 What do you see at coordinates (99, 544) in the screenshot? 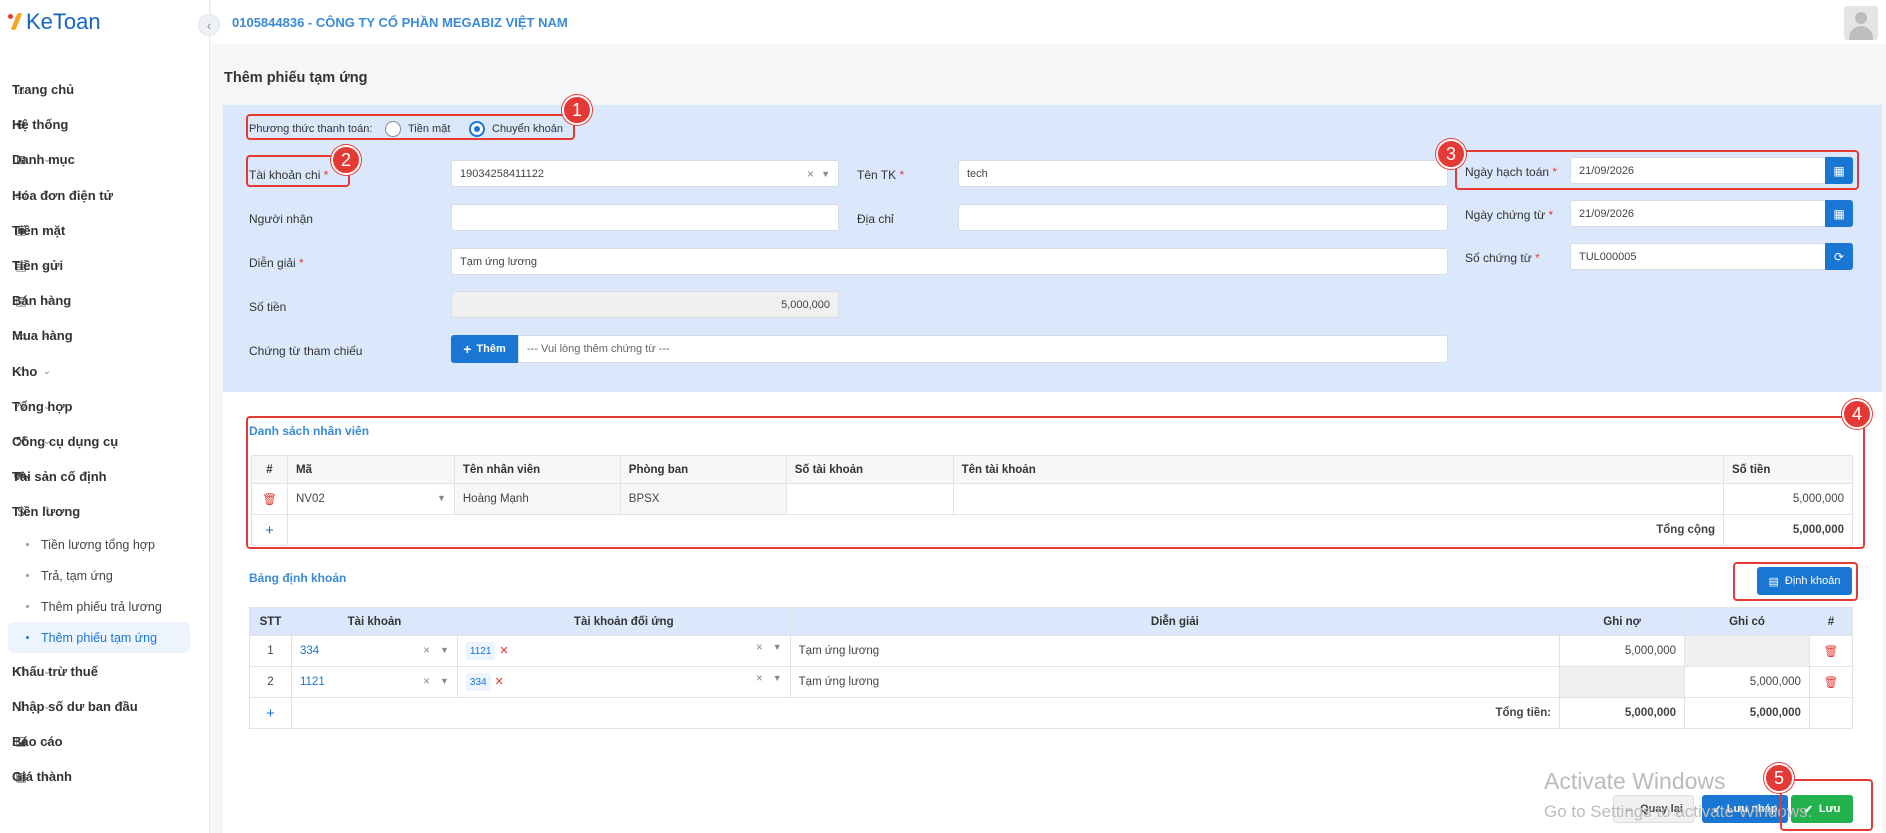
I see `sidebar-subitem: Tiền lương tổng hợp` at bounding box center [99, 544].